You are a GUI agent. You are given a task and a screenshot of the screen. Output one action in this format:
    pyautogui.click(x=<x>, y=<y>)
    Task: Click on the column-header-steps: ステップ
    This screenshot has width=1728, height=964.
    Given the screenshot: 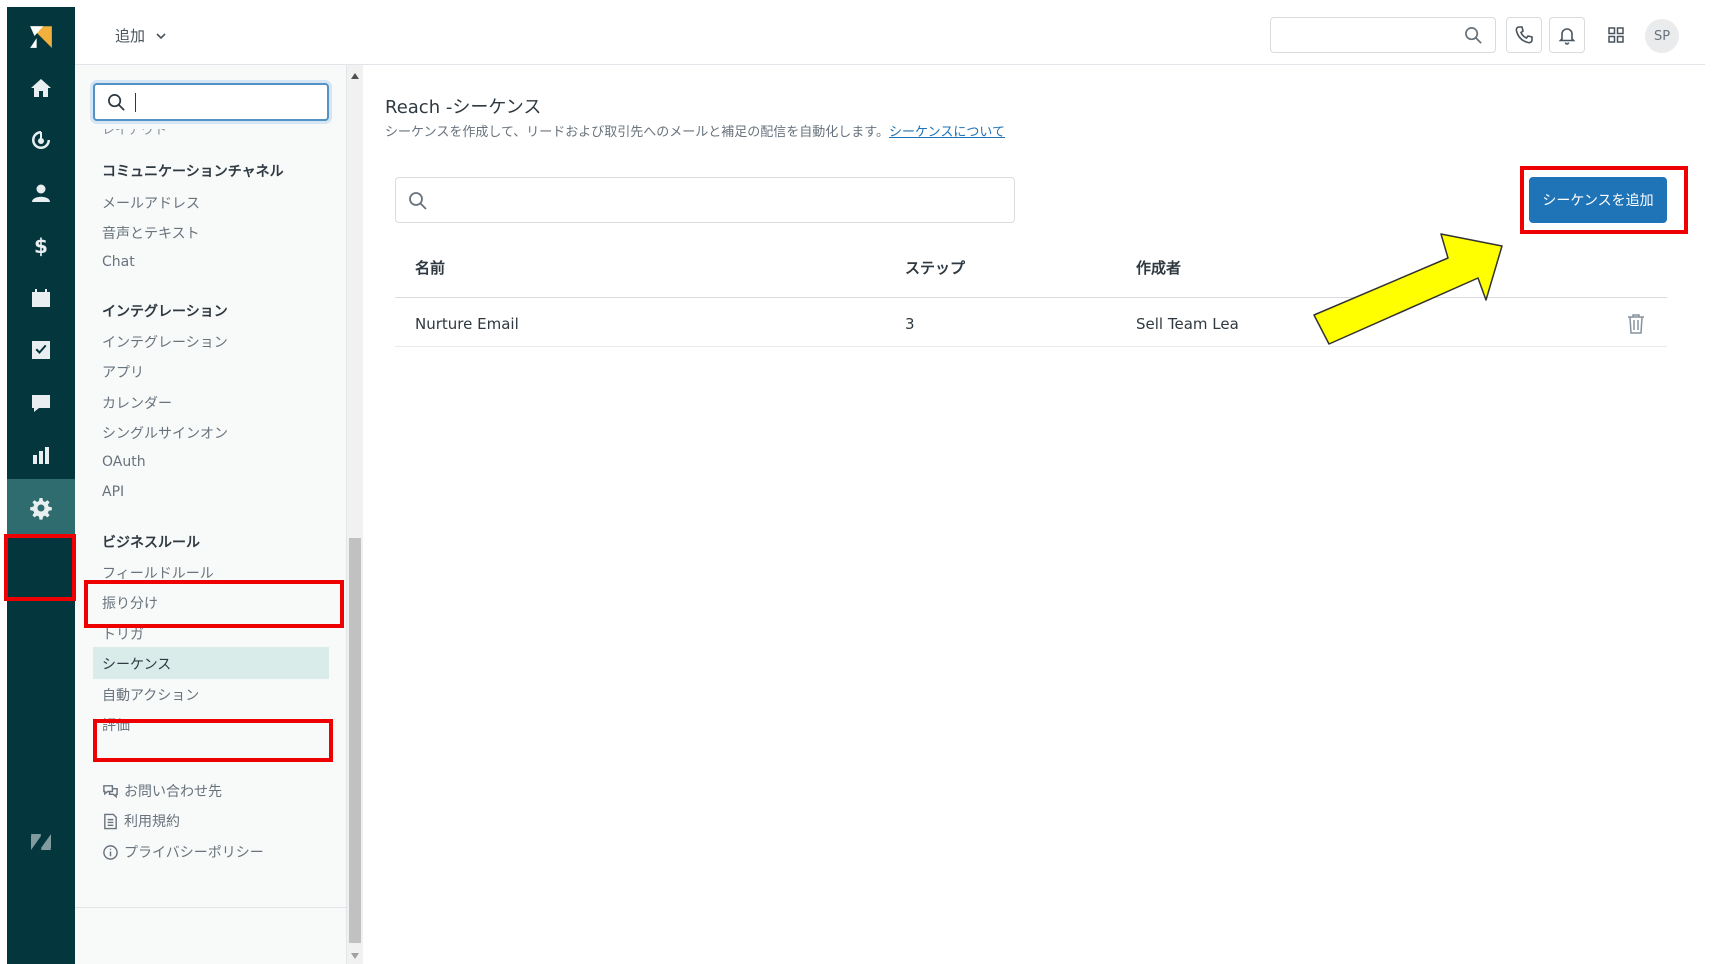 What is the action you would take?
    pyautogui.click(x=935, y=267)
    